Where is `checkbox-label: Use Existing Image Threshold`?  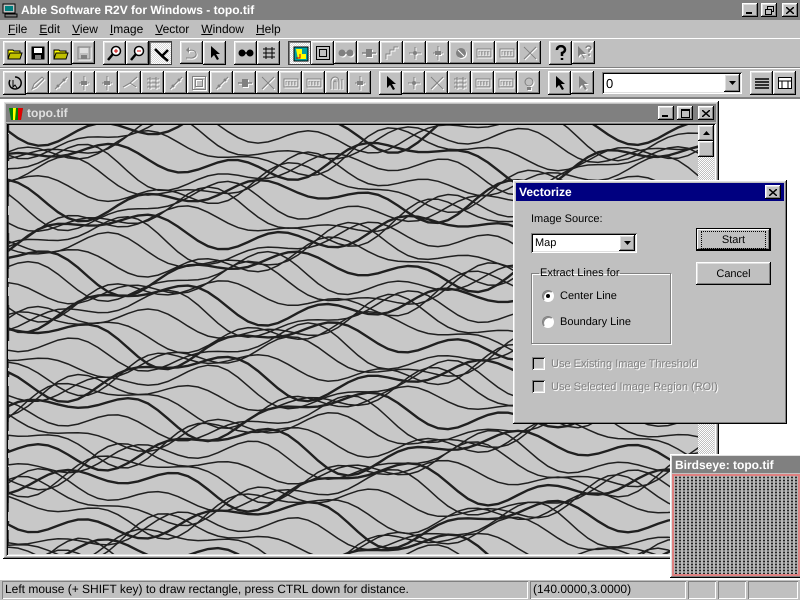
checkbox-label: Use Existing Image Threshold is located at coordinates (624, 364).